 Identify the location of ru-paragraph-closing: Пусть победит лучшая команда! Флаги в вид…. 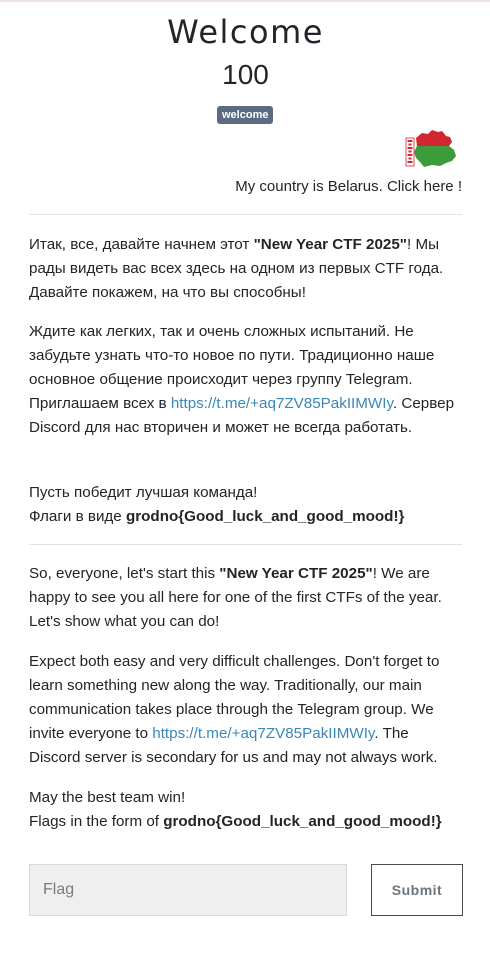
(245, 505).